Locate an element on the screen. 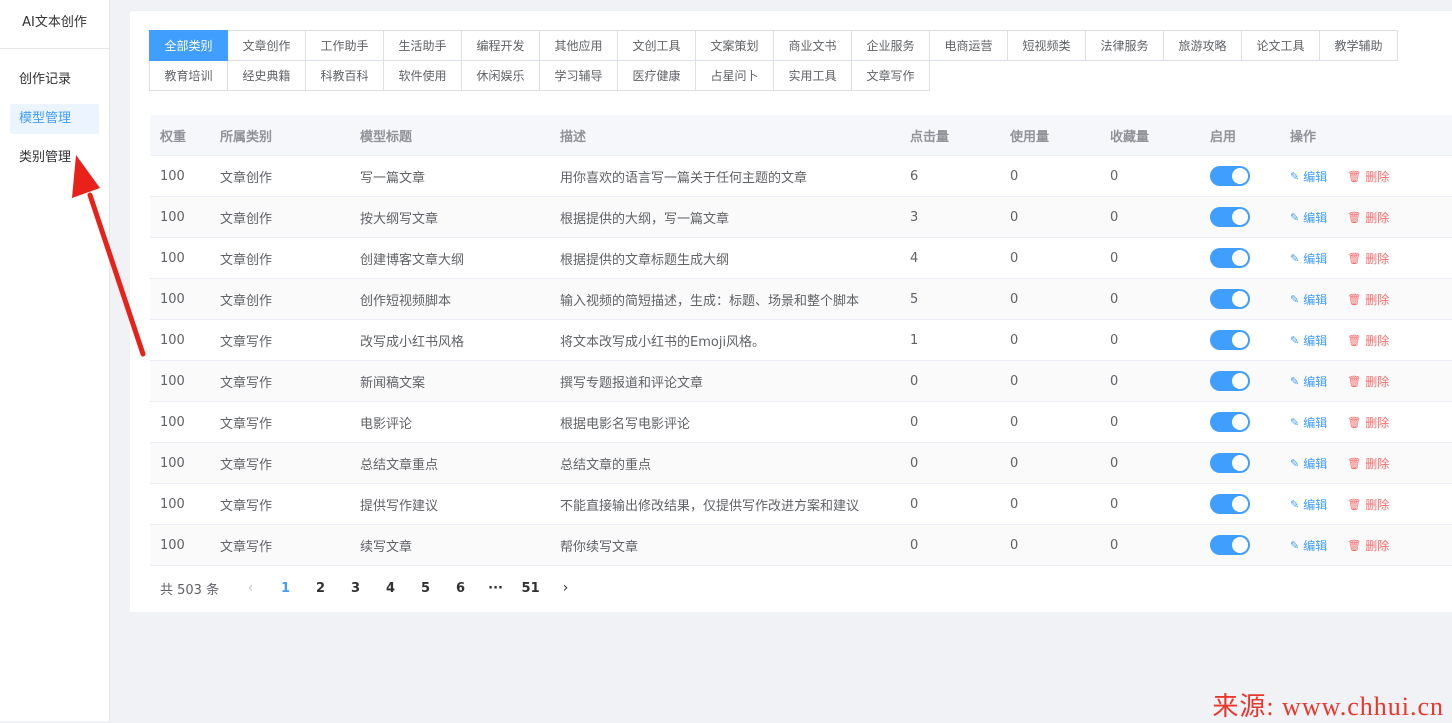 The width and height of the screenshot is (1452, 723). table-cell: 100 is located at coordinates (172, 504).